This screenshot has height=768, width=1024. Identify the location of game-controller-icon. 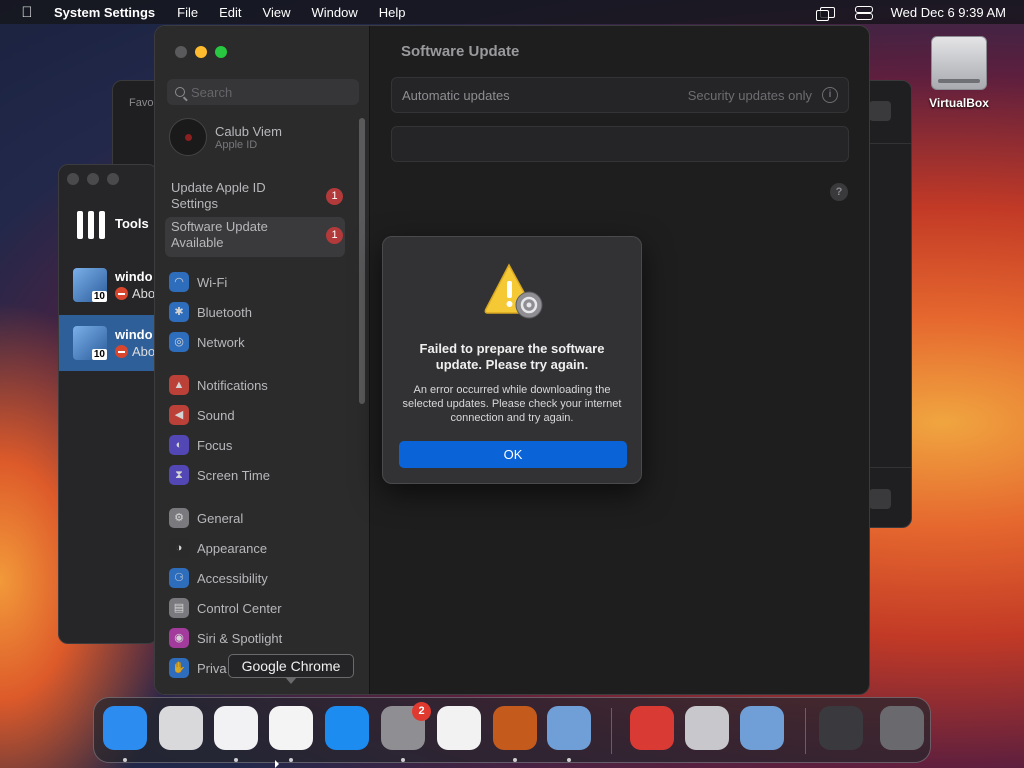
(707, 728).